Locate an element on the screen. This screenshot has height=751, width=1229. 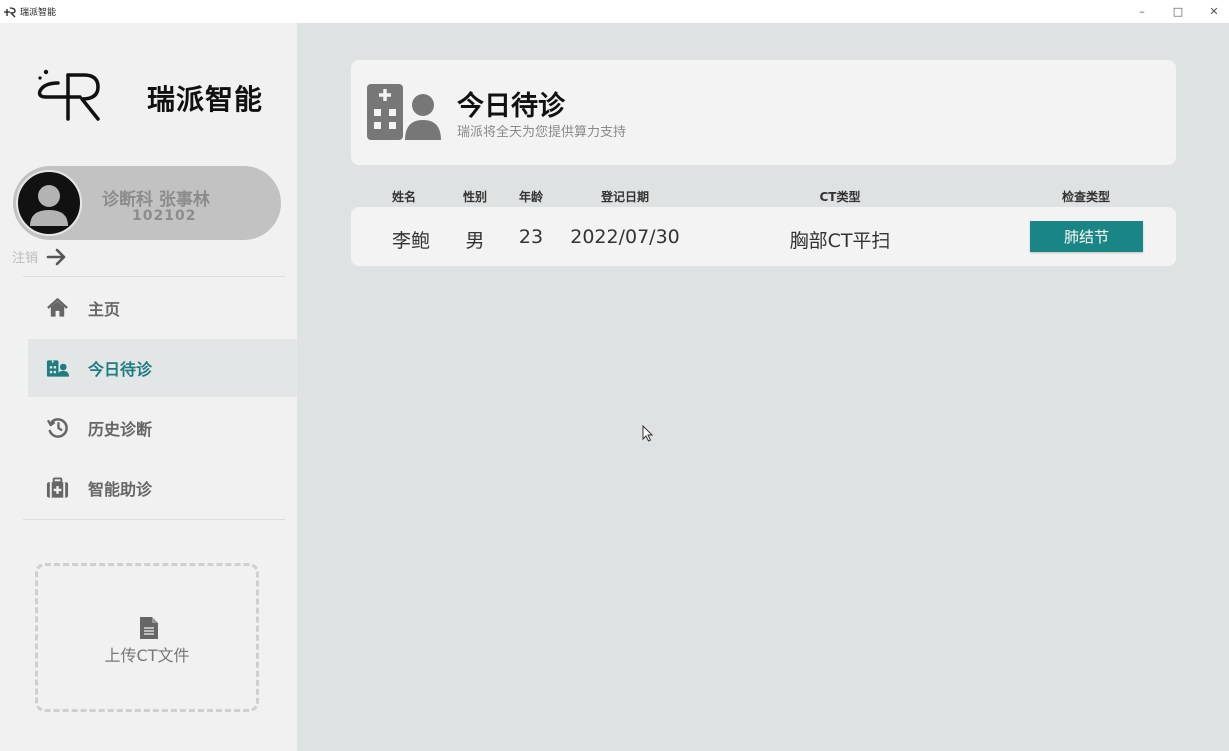
column-header-ct-type: CT类型 is located at coordinates (840, 197).